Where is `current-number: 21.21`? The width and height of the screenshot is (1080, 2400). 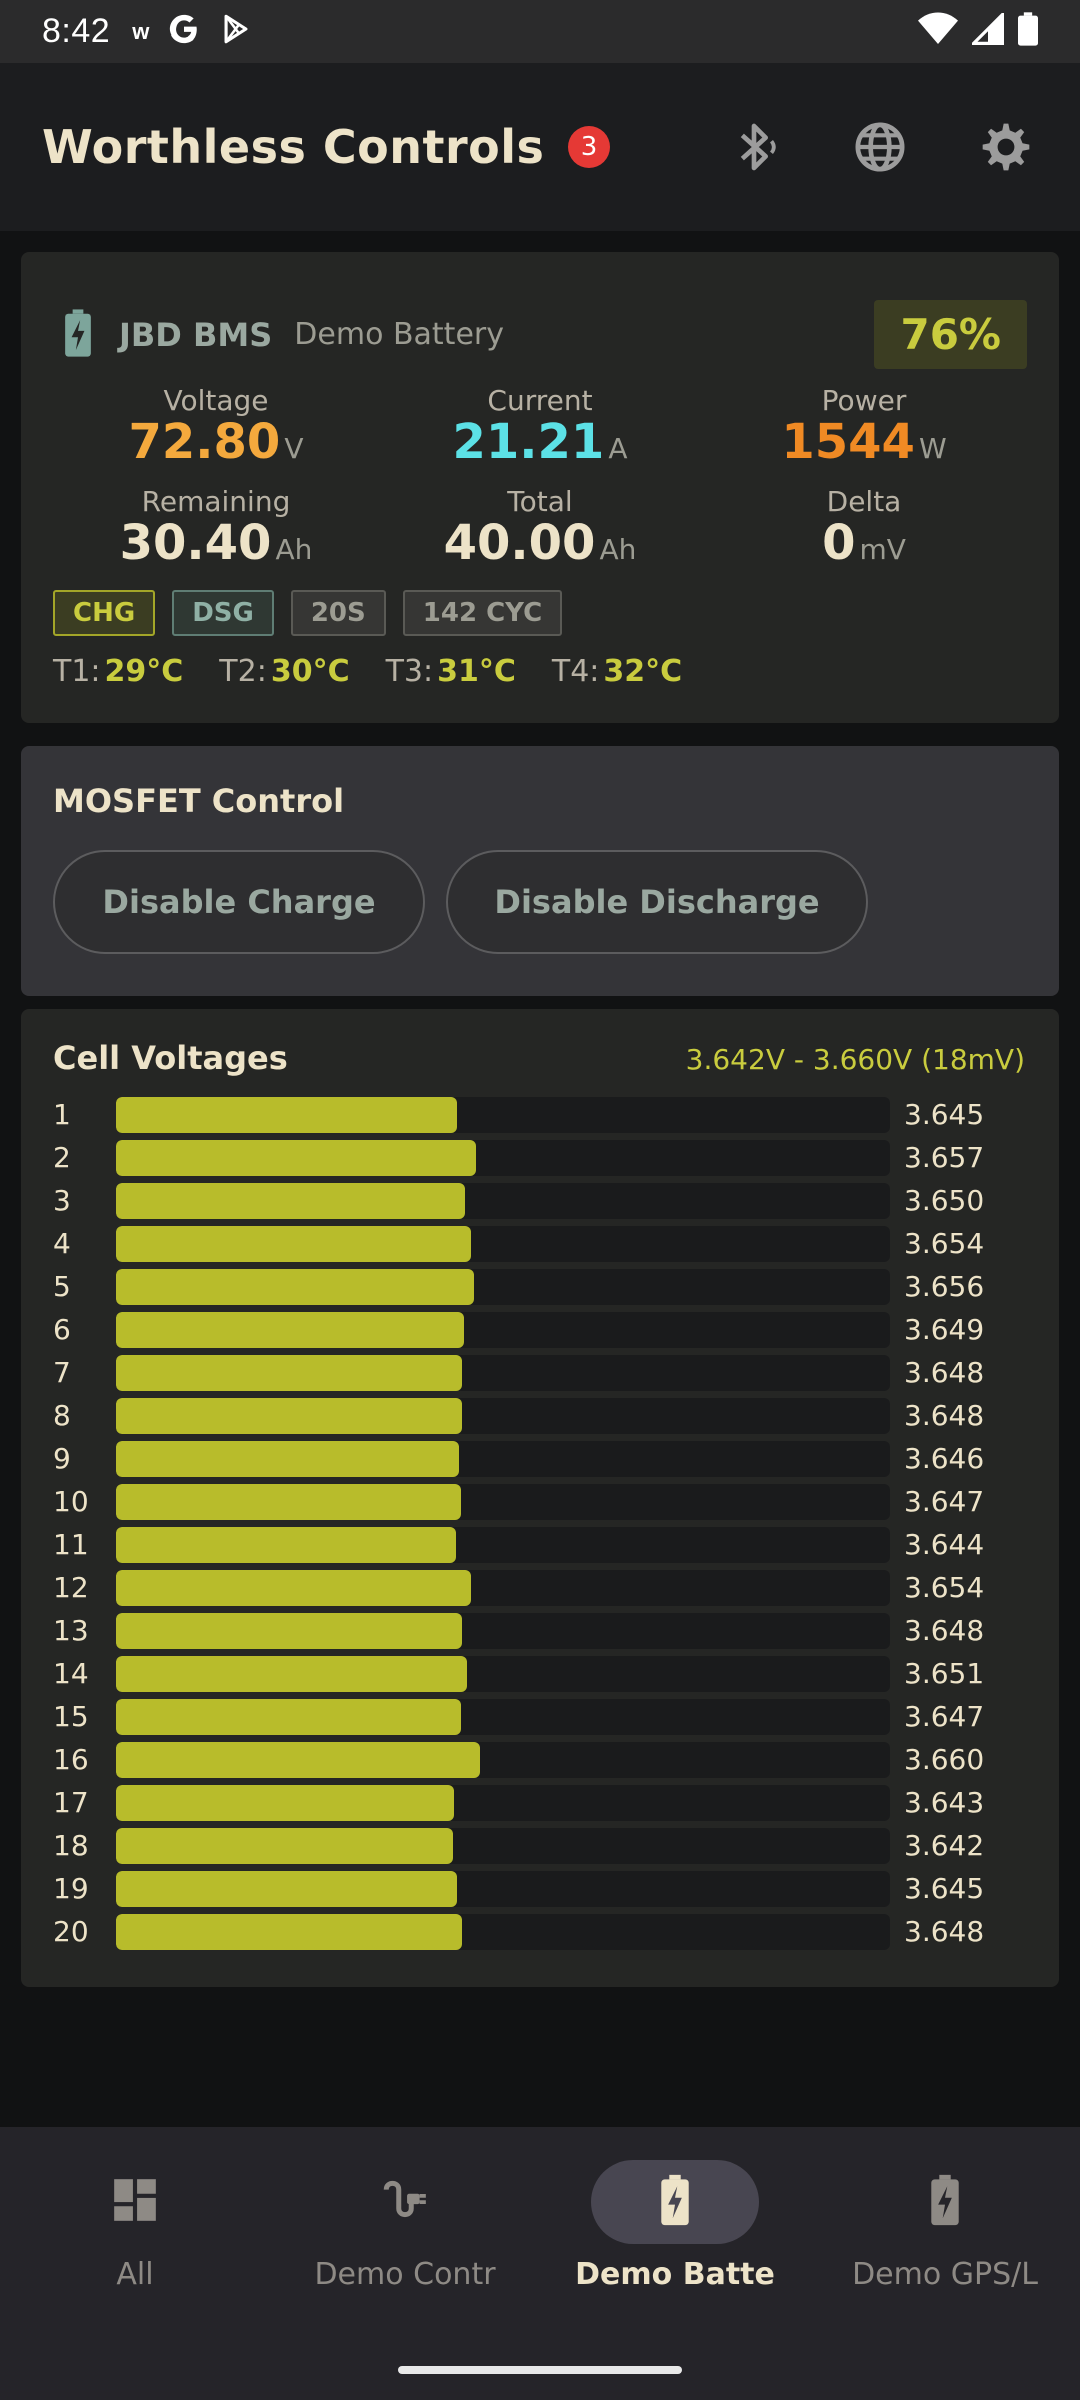 current-number: 21.21 is located at coordinates (528, 442).